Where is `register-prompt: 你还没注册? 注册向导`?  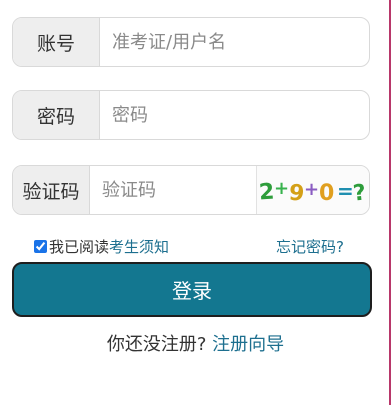 register-prompt: 你还没注册? 注册向导 is located at coordinates (195, 343).